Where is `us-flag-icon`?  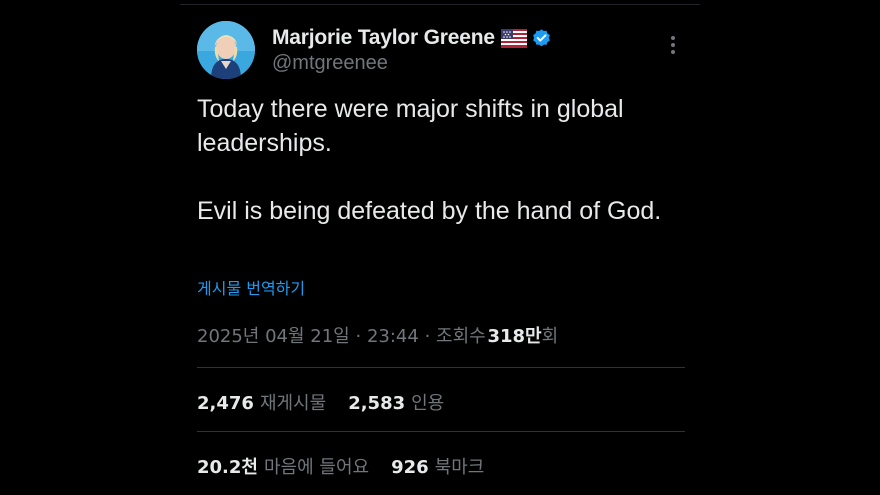
us-flag-icon is located at coordinates (513, 38).